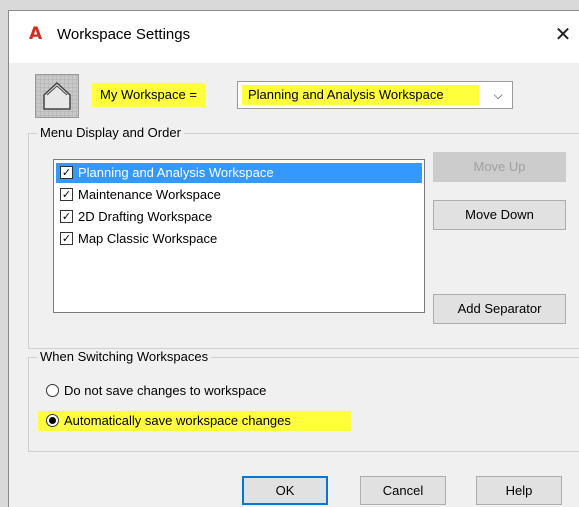  Describe the element at coordinates (403, 490) in the screenshot. I see `cancel-button: Cancel` at that location.